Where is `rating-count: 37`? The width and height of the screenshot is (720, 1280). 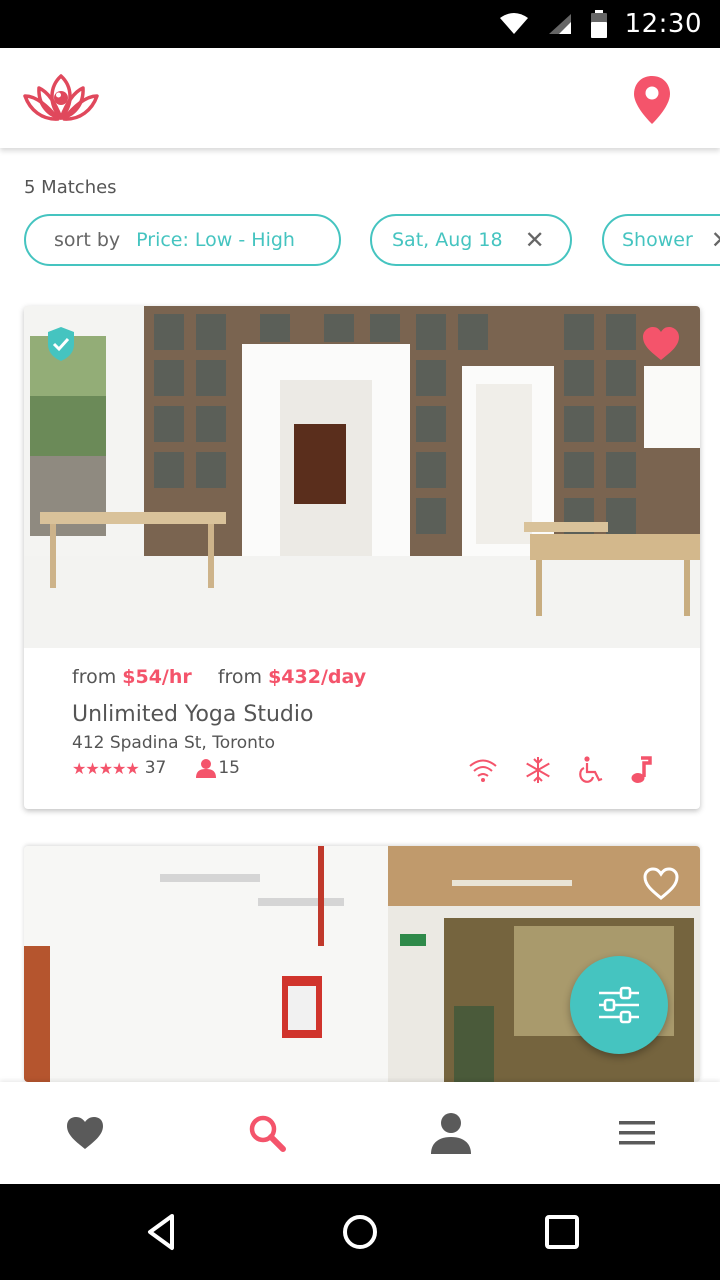 rating-count: 37 is located at coordinates (155, 768).